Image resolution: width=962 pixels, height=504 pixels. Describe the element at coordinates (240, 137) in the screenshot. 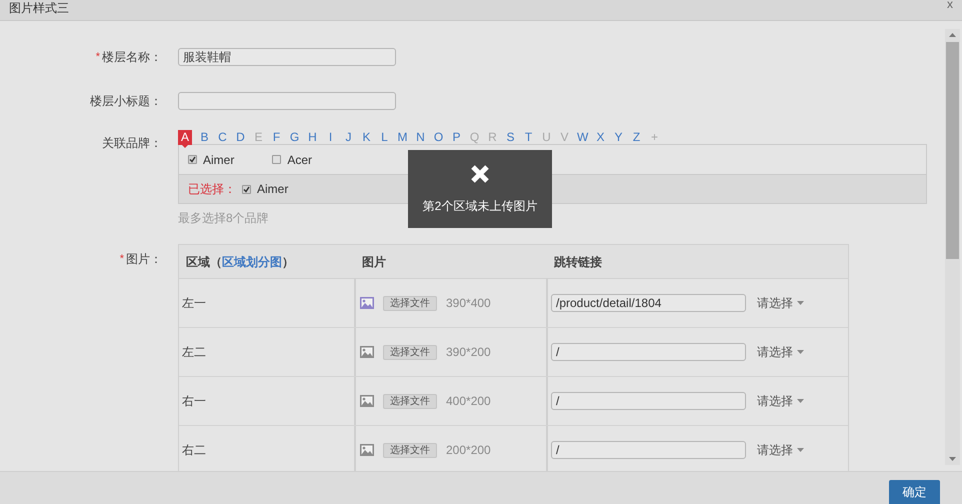

I see `letter-link: D` at that location.